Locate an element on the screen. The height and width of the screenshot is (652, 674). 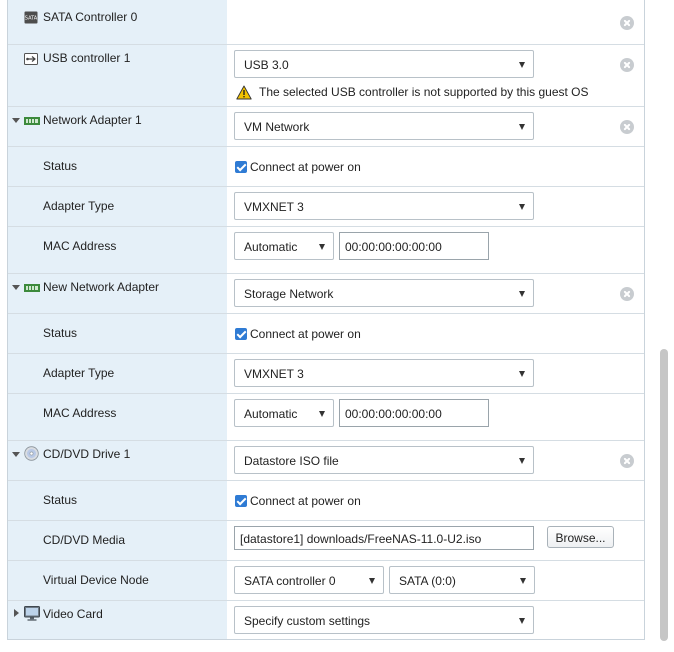
cd-media-label: CD/DVD Media is located at coordinates (84, 540).